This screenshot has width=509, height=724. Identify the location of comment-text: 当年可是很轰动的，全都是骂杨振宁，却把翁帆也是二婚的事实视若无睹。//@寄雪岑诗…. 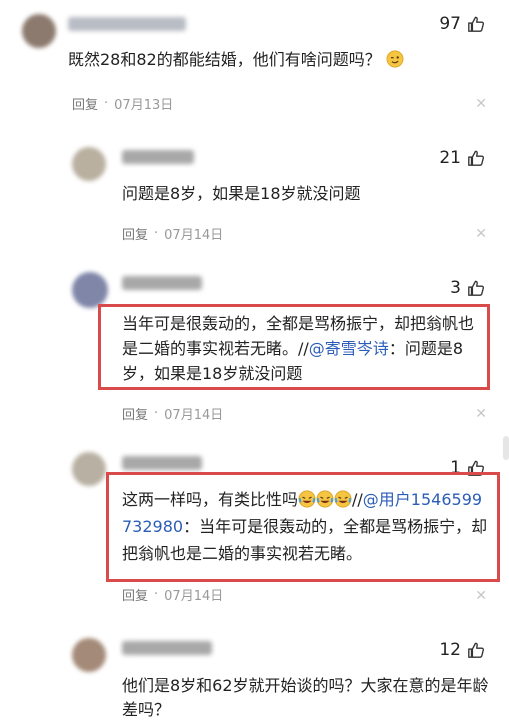
(302, 348).